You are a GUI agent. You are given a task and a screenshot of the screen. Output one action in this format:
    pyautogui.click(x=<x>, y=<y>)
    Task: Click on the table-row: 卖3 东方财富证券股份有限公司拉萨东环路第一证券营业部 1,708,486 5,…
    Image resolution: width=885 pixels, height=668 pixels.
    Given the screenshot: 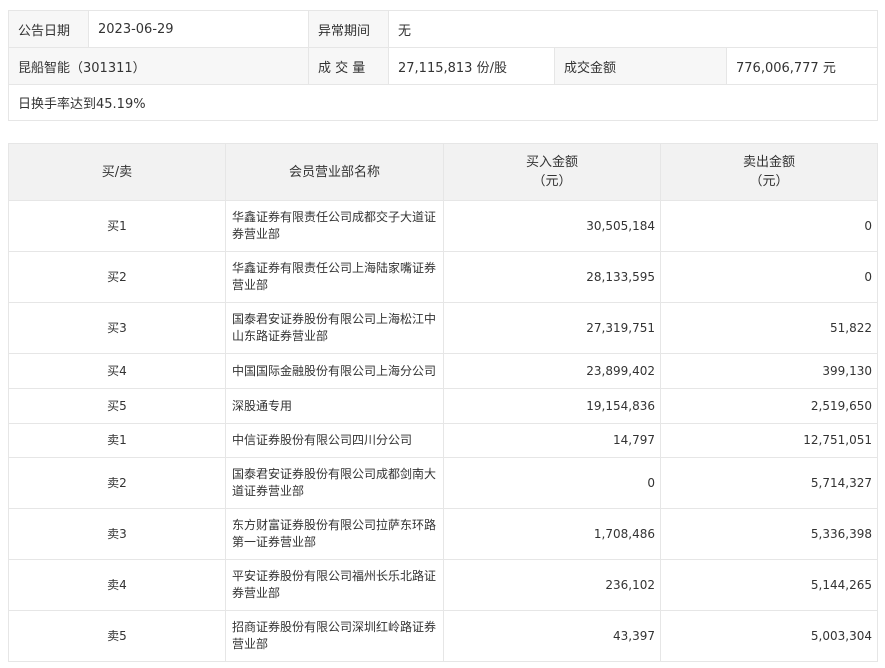 What is the action you would take?
    pyautogui.click(x=443, y=534)
    